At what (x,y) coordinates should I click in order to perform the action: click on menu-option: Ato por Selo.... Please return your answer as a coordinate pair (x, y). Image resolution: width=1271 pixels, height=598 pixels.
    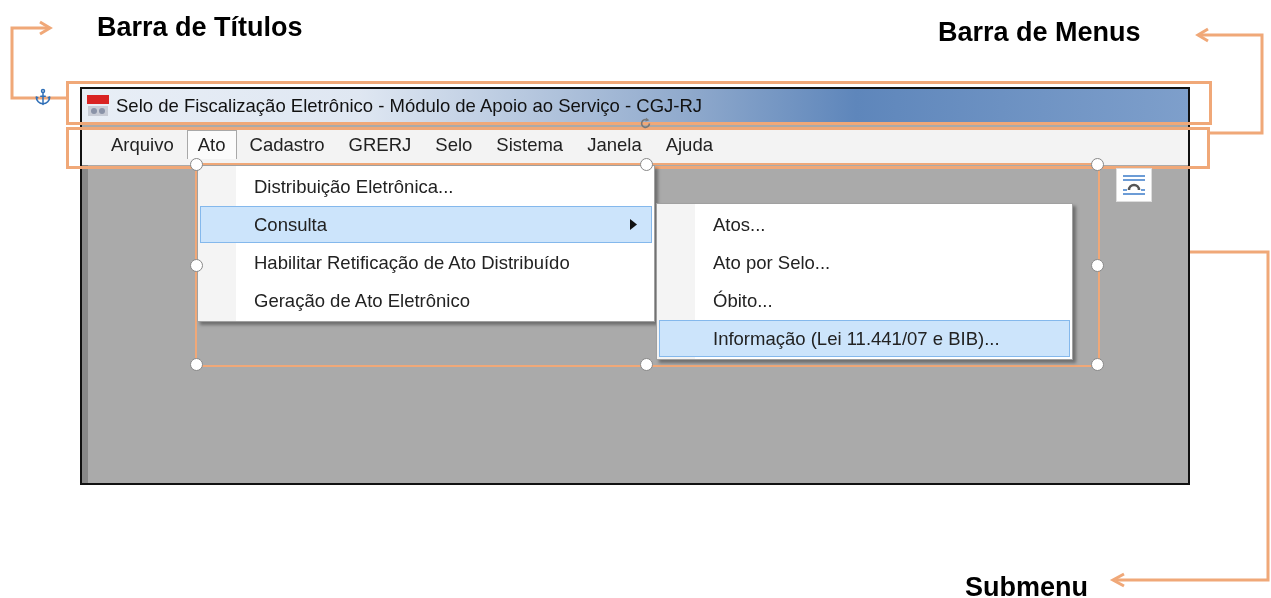
    Looking at the image, I should click on (864, 262).